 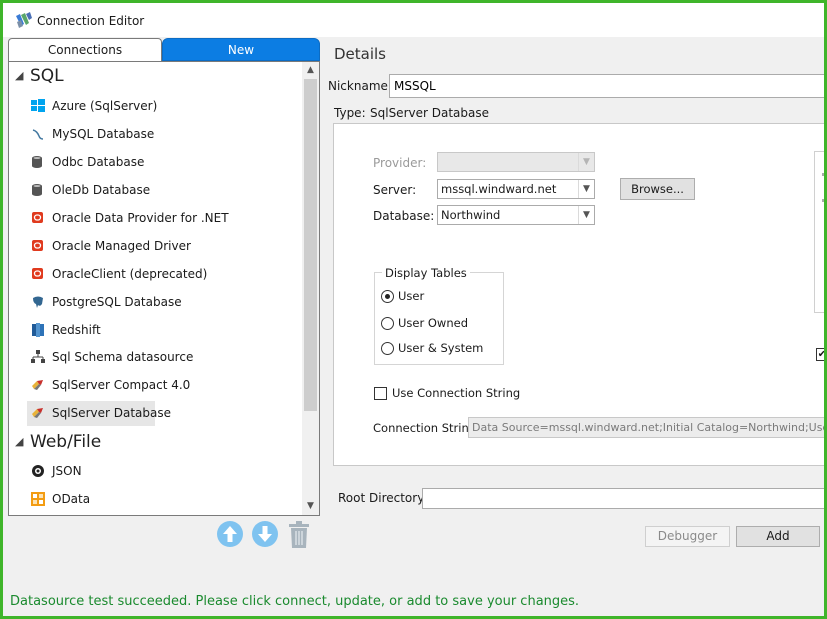 What do you see at coordinates (85, 49) in the screenshot?
I see `tab-connections: Connections` at bounding box center [85, 49].